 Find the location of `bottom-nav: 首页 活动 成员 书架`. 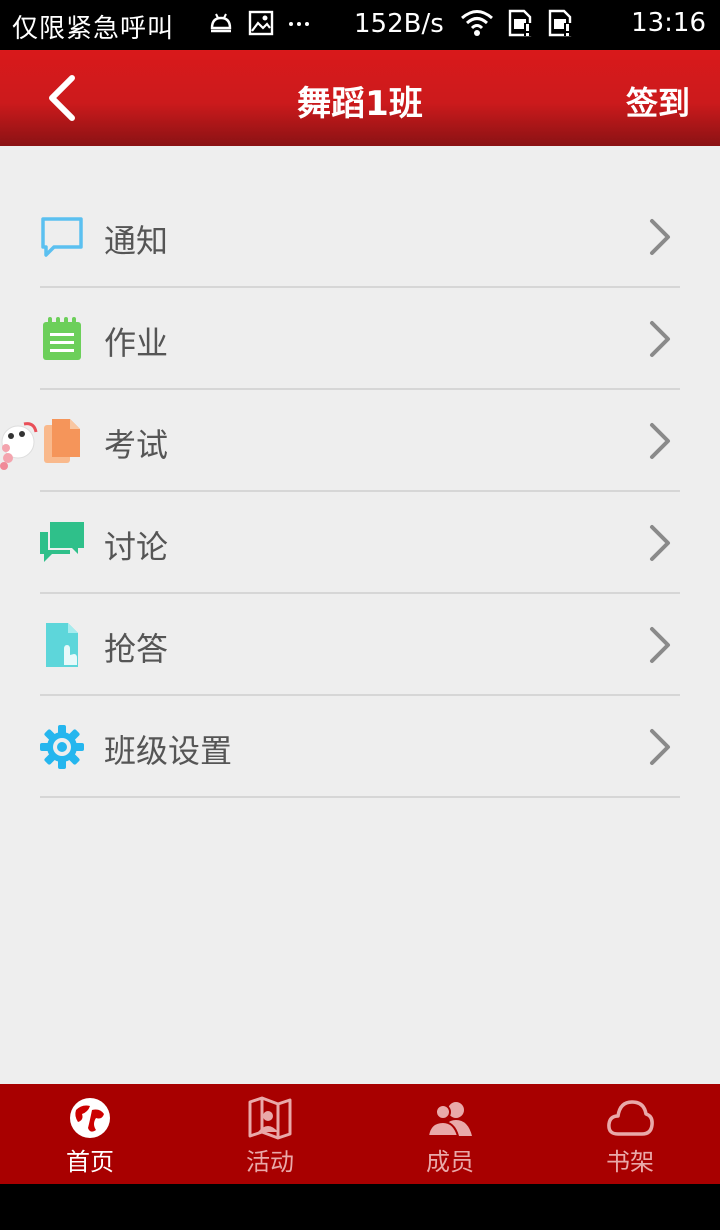

bottom-nav: 首页 活动 成员 书架 is located at coordinates (360, 1134).